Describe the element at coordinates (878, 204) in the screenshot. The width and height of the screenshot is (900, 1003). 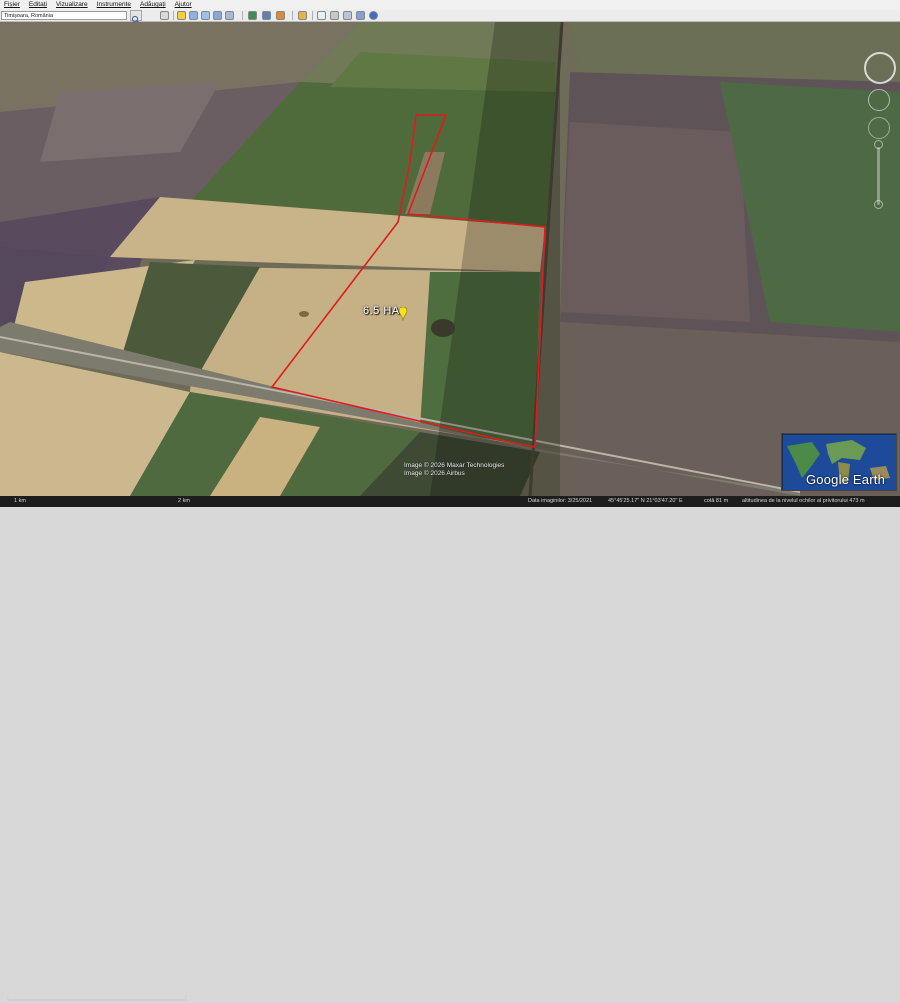
I see `zoom-out-button` at that location.